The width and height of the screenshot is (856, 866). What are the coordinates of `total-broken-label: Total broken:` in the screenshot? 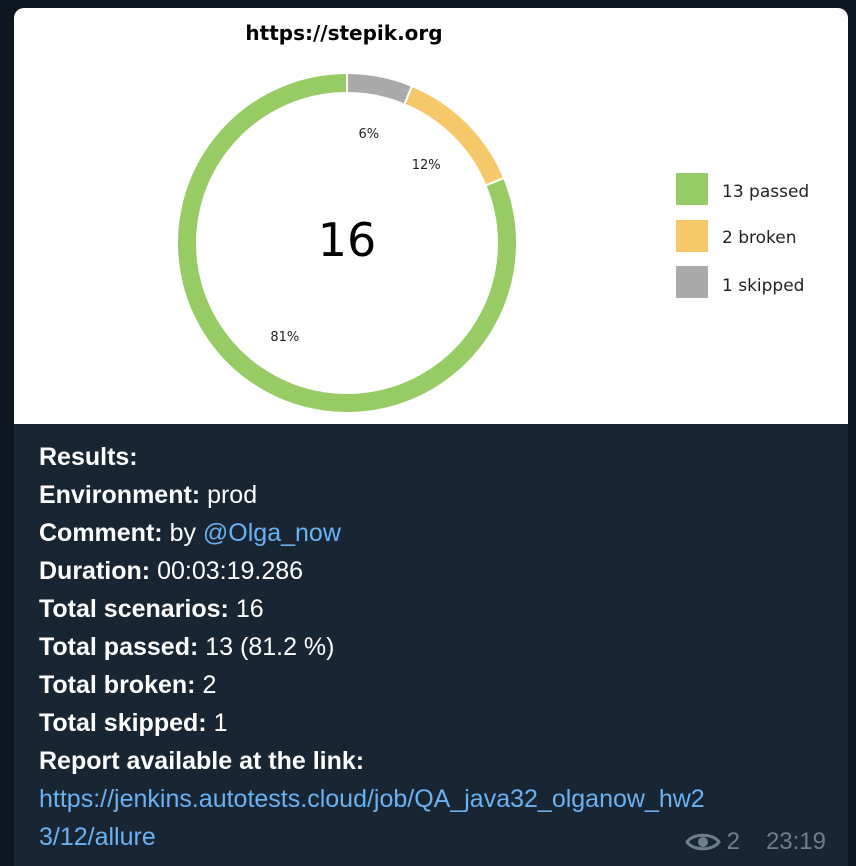 It's located at (117, 685).